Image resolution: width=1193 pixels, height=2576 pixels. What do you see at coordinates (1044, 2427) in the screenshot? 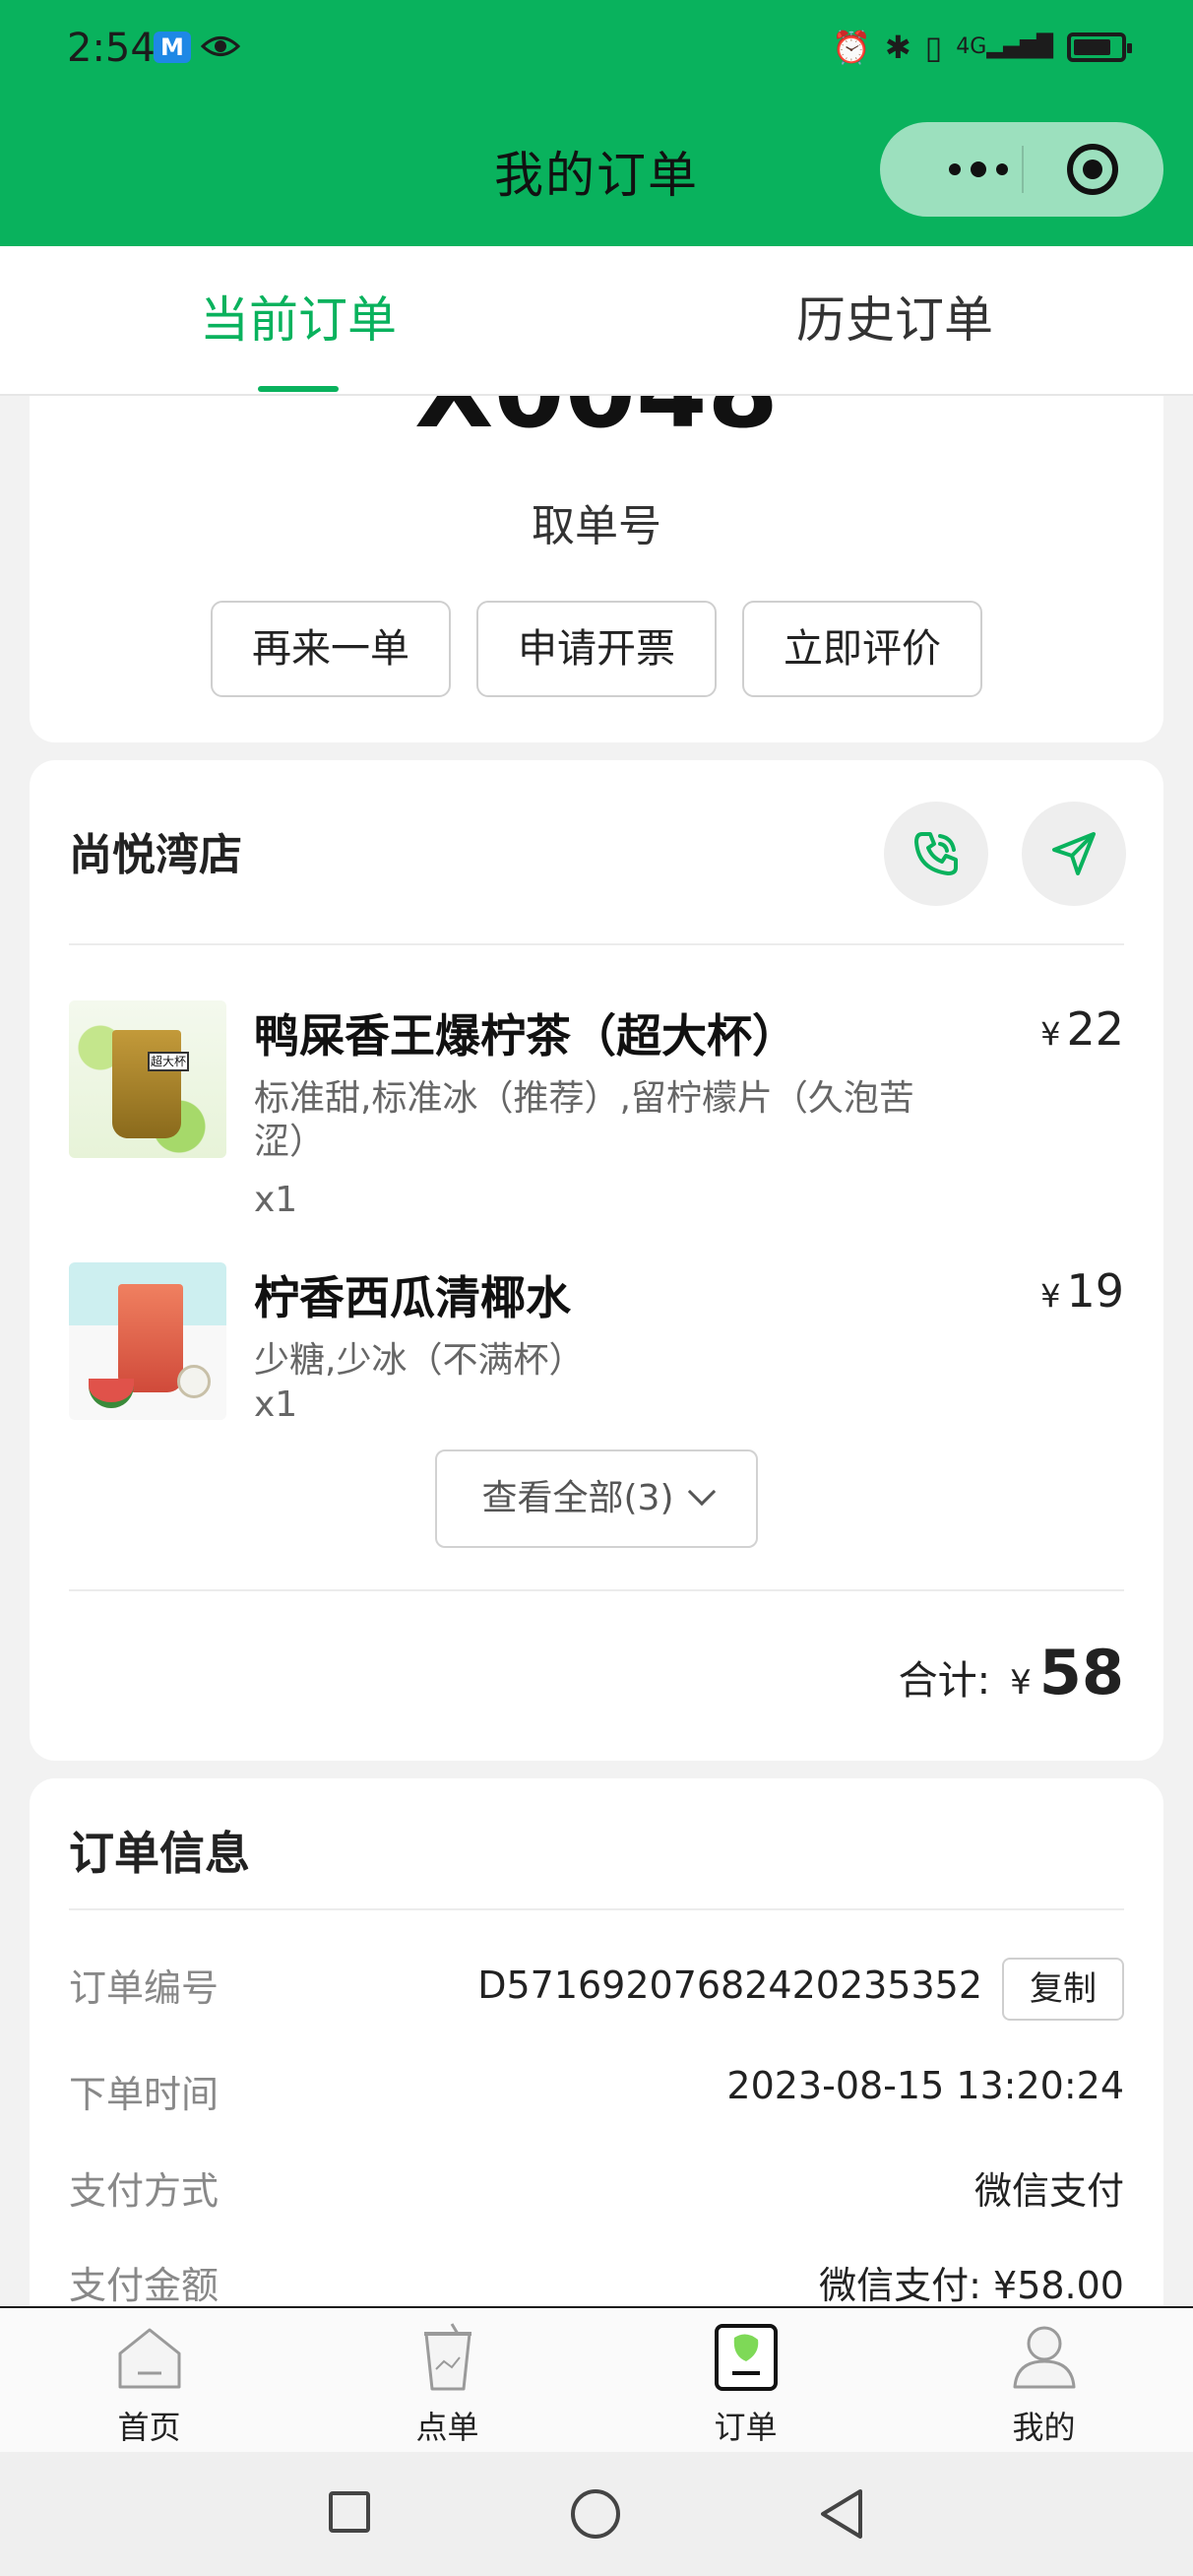
I see `tab-label: 我的` at bounding box center [1044, 2427].